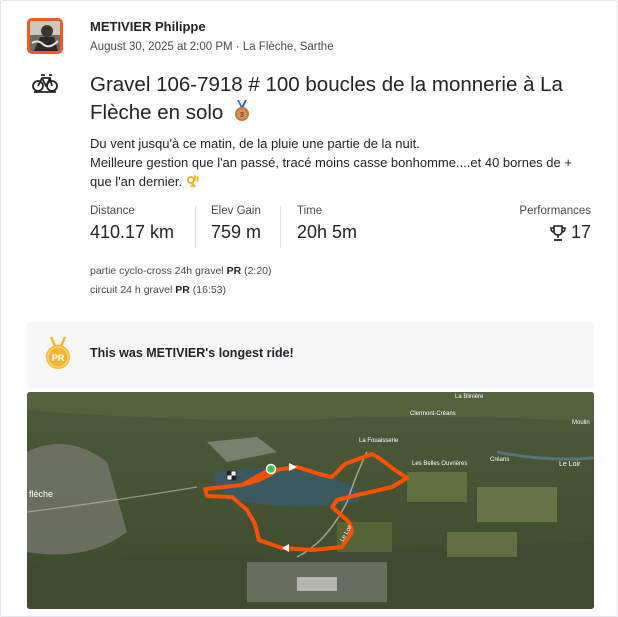  Describe the element at coordinates (580, 232) in the screenshot. I see `performances-count: 17` at that location.